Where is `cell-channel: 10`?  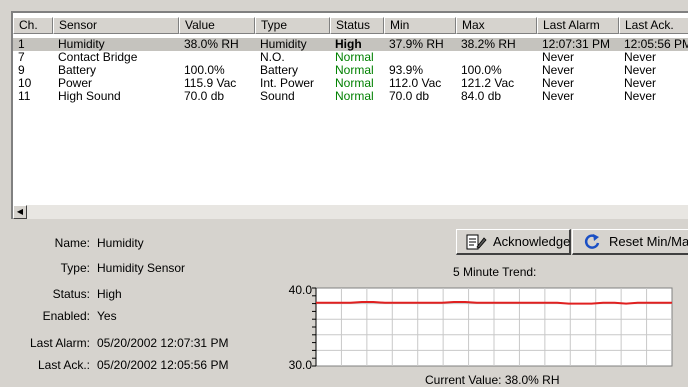
cell-channel: 10 is located at coordinates (25, 83).